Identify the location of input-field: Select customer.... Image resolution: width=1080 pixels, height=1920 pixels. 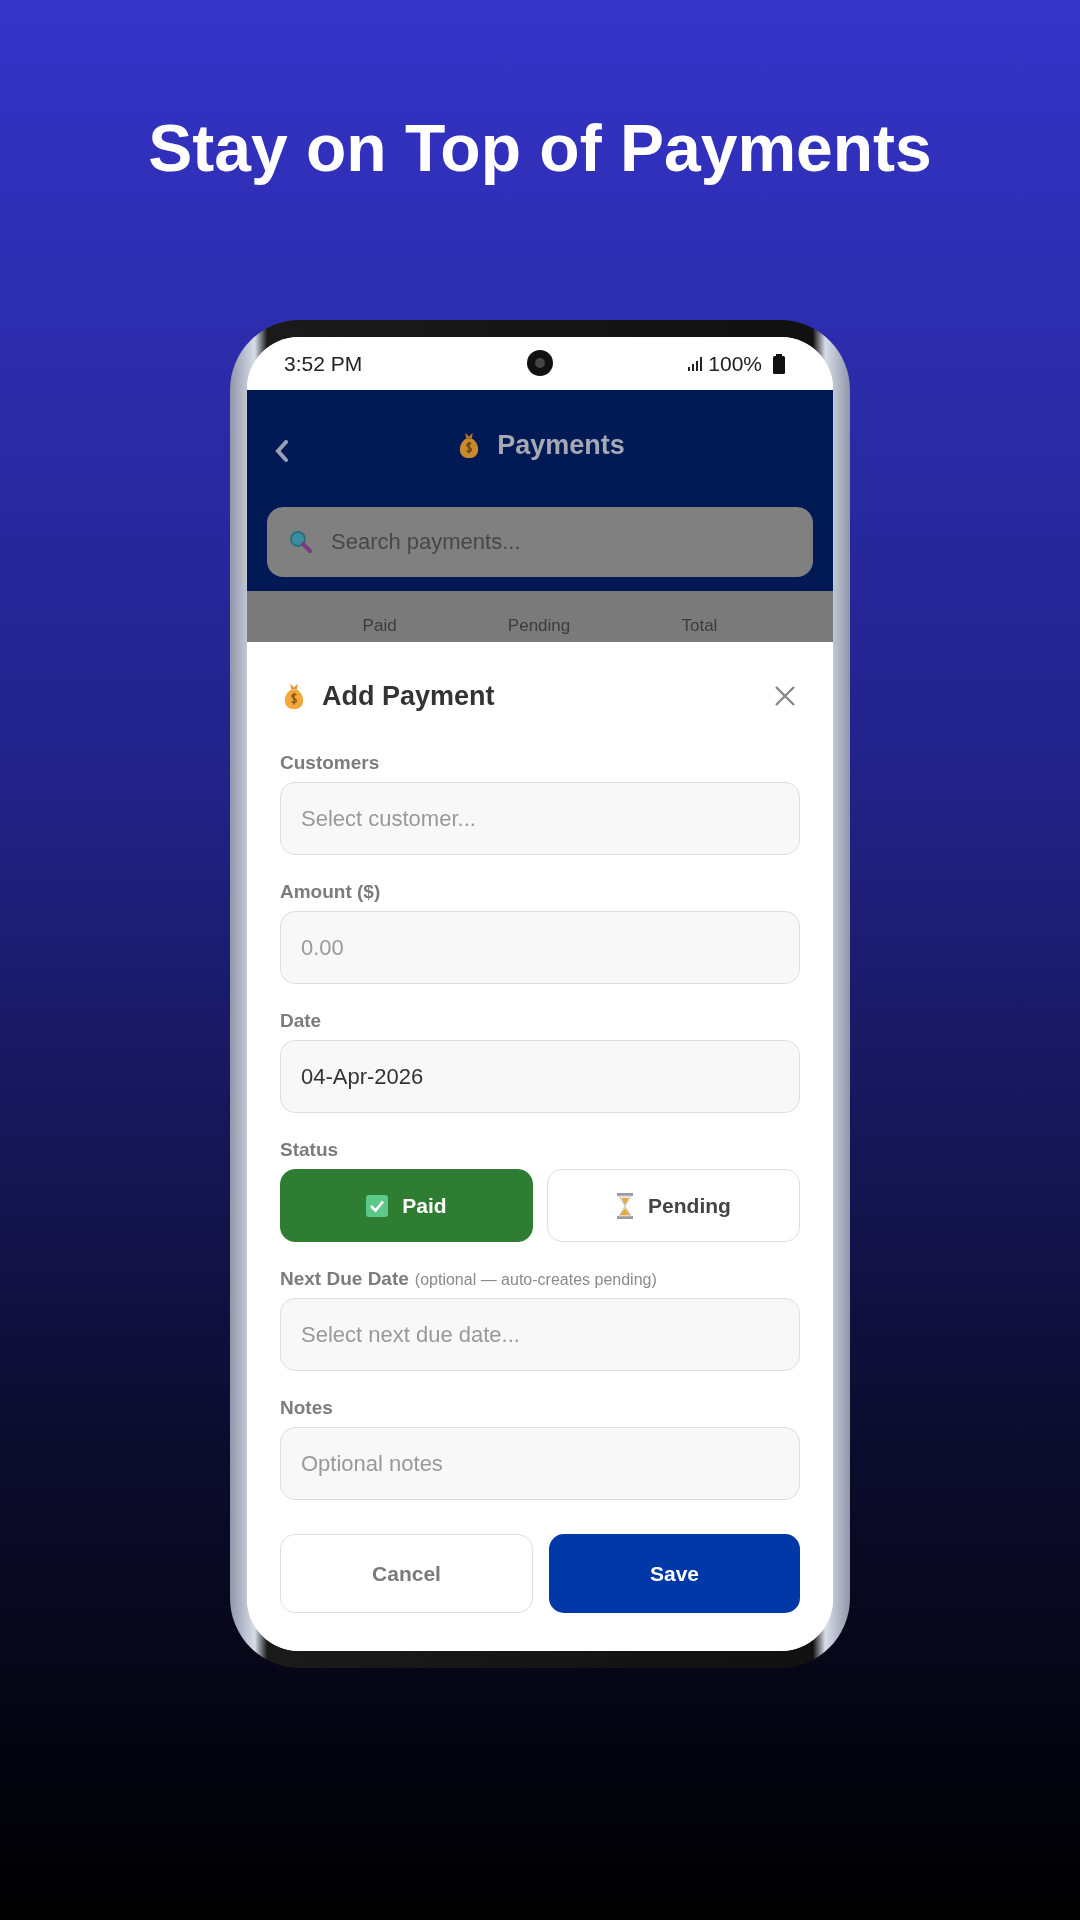
(540, 818).